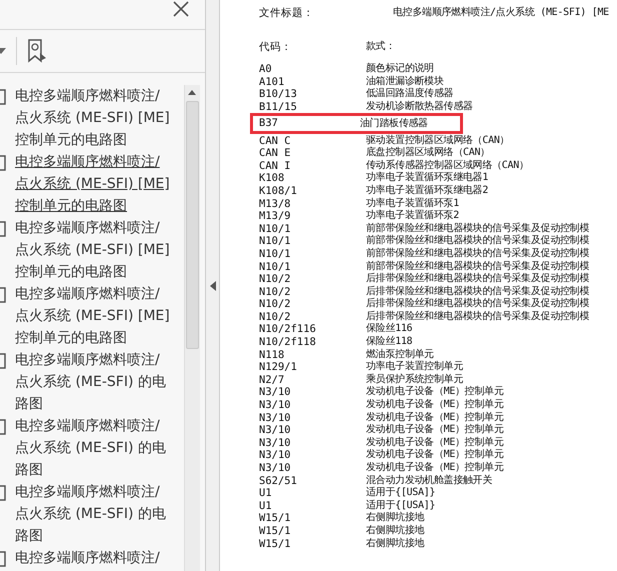  I want to click on code-cell-text: B11/15, so click(278, 107).